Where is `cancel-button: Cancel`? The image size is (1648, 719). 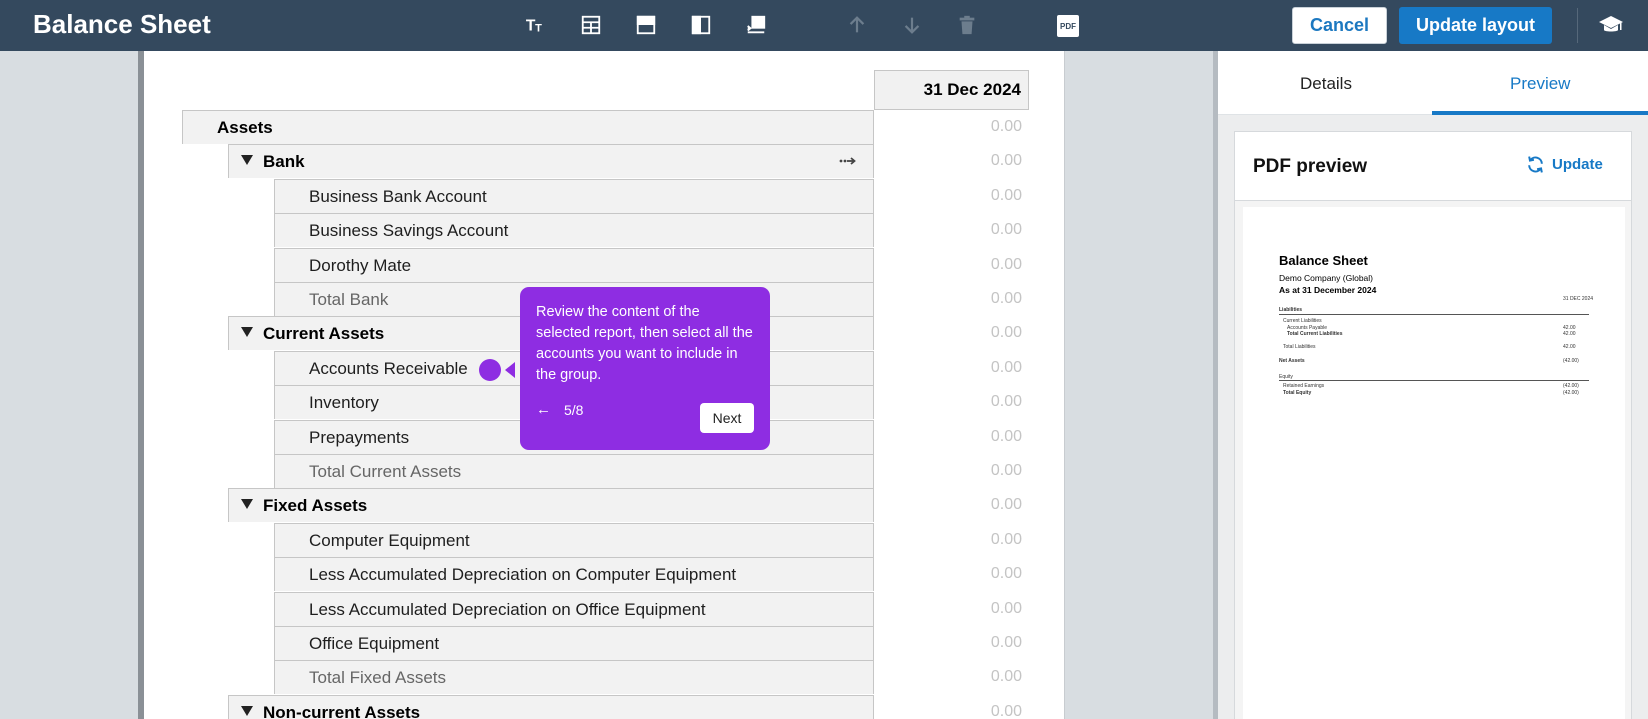
cancel-button: Cancel is located at coordinates (1339, 25).